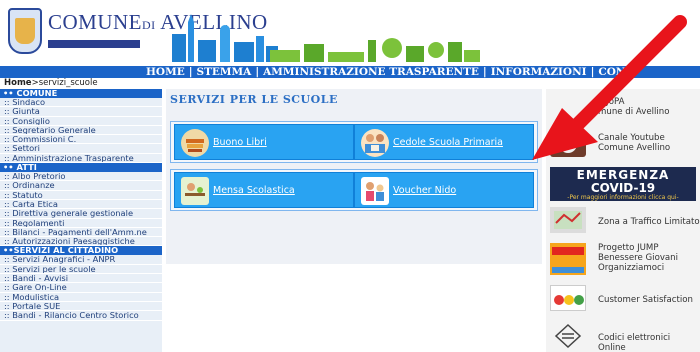 Image resolution: width=700 pixels, height=352 pixels. I want to click on codici-elettronici-label: Codici elettronici Online, so click(634, 342).